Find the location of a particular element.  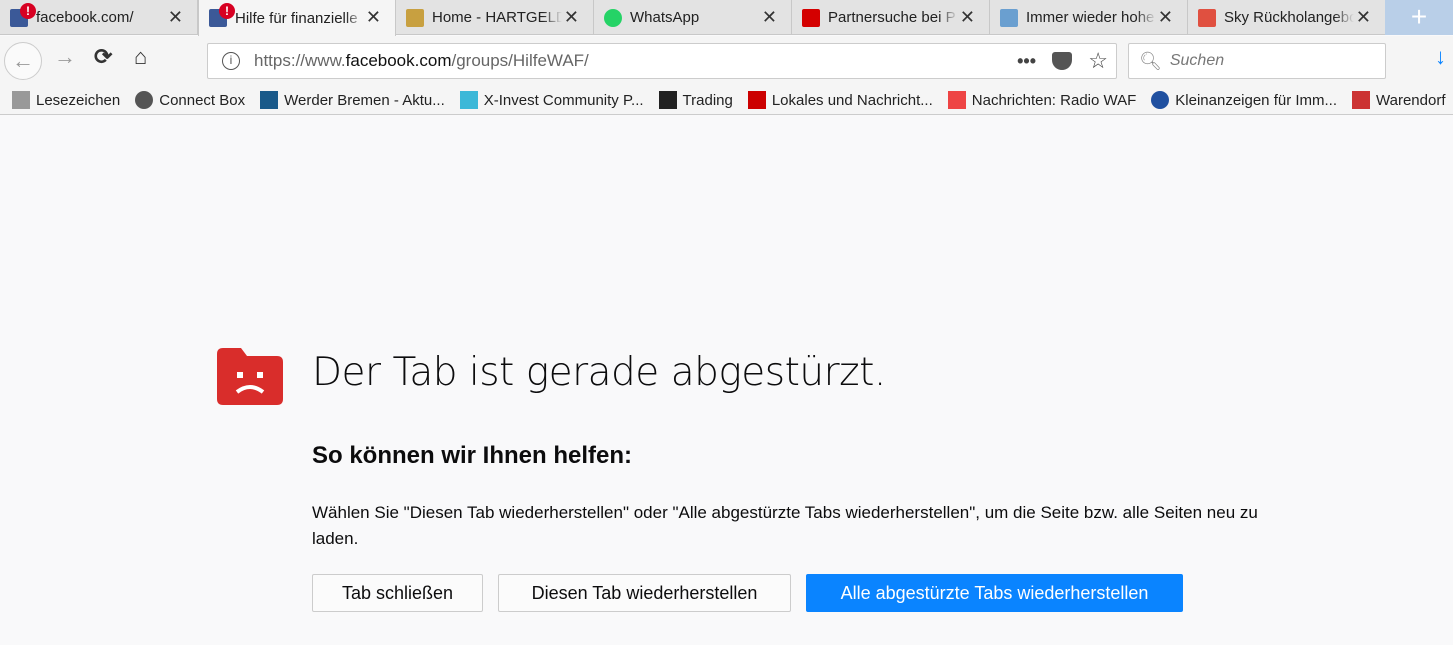

bookmark-item: Nachrichten: Radio WAF is located at coordinates (1042, 100).